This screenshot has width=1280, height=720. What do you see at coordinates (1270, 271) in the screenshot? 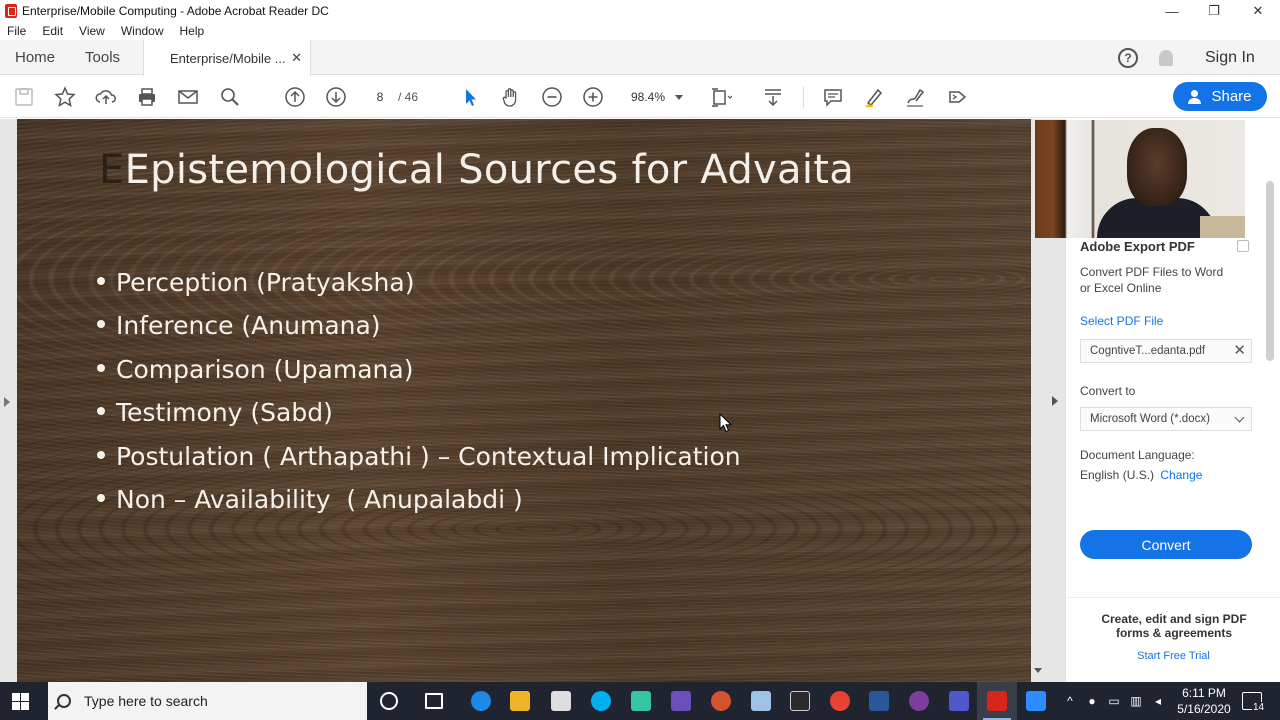
I see `panel-scrollbar` at bounding box center [1270, 271].